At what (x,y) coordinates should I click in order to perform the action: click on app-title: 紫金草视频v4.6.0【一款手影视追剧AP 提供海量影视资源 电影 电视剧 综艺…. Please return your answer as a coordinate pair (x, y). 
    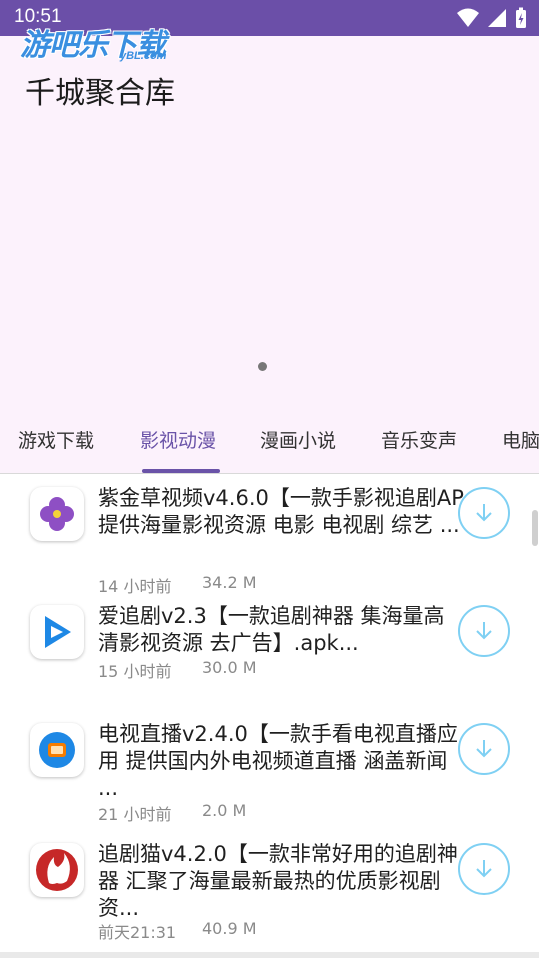
    Looking at the image, I should click on (281, 511).